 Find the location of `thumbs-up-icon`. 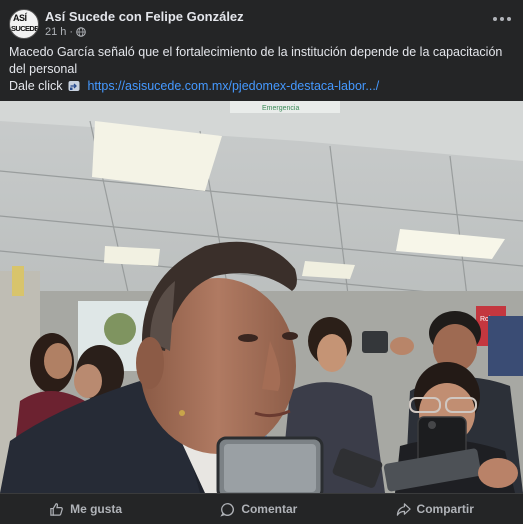

thumbs-up-icon is located at coordinates (56, 509).